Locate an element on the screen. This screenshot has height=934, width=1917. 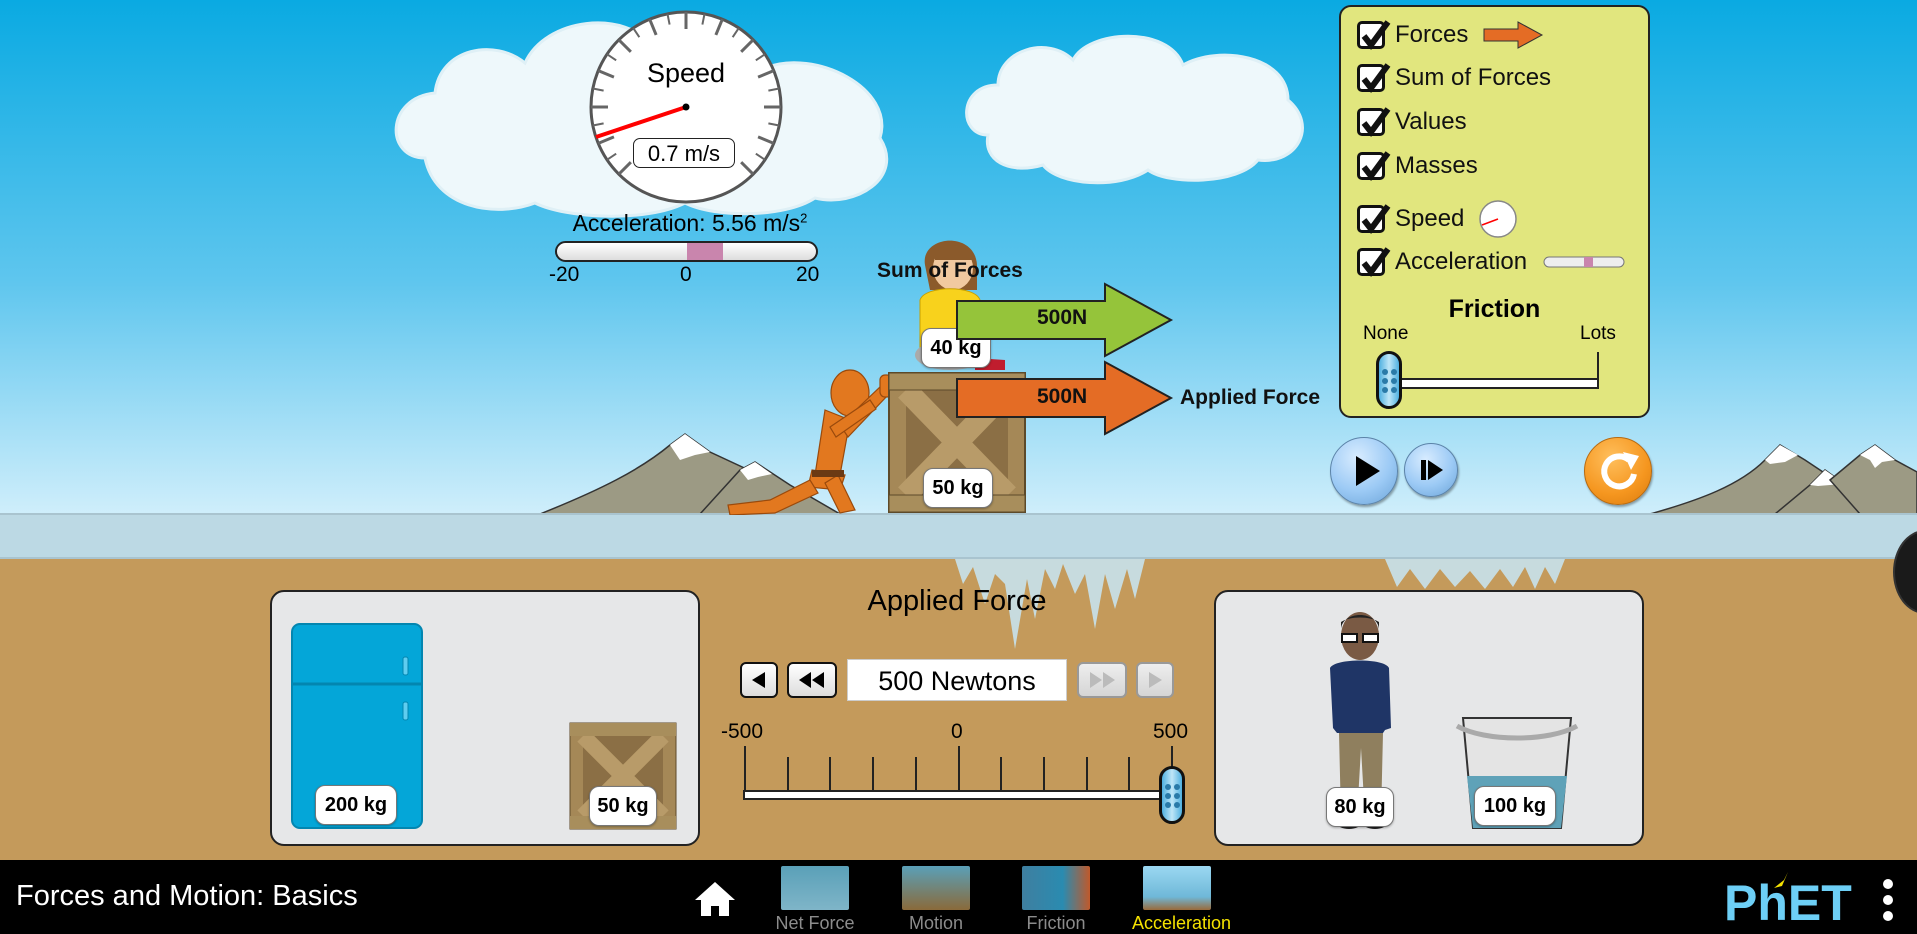
reset-all-button is located at coordinates (1618, 471).